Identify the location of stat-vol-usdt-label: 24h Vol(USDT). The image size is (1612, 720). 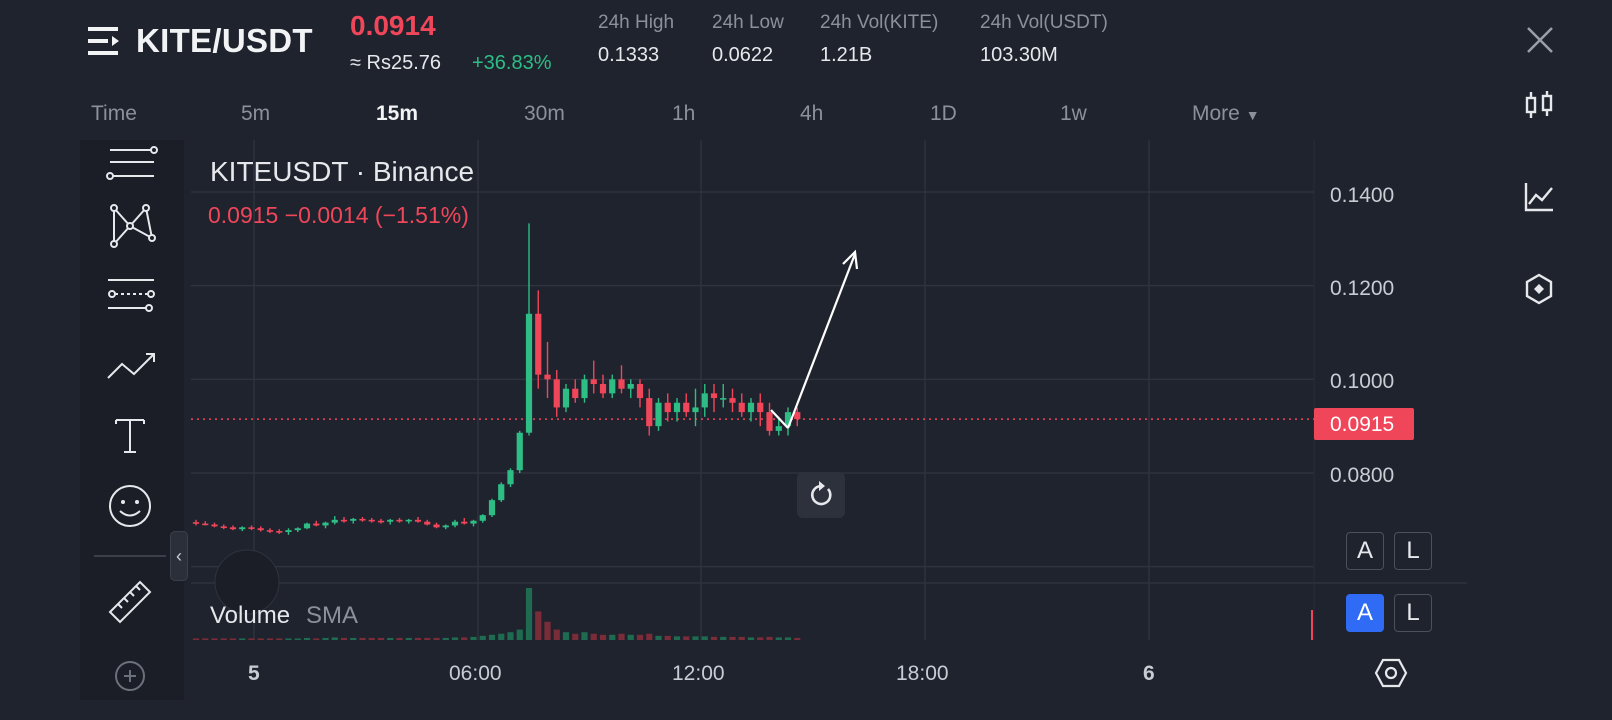
(1044, 22).